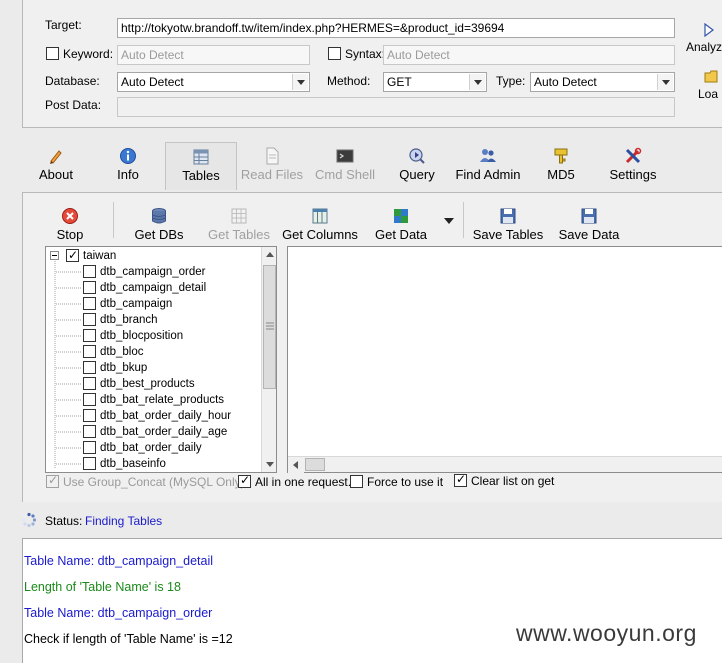  What do you see at coordinates (633, 166) in the screenshot?
I see `settings-button: Settings` at bounding box center [633, 166].